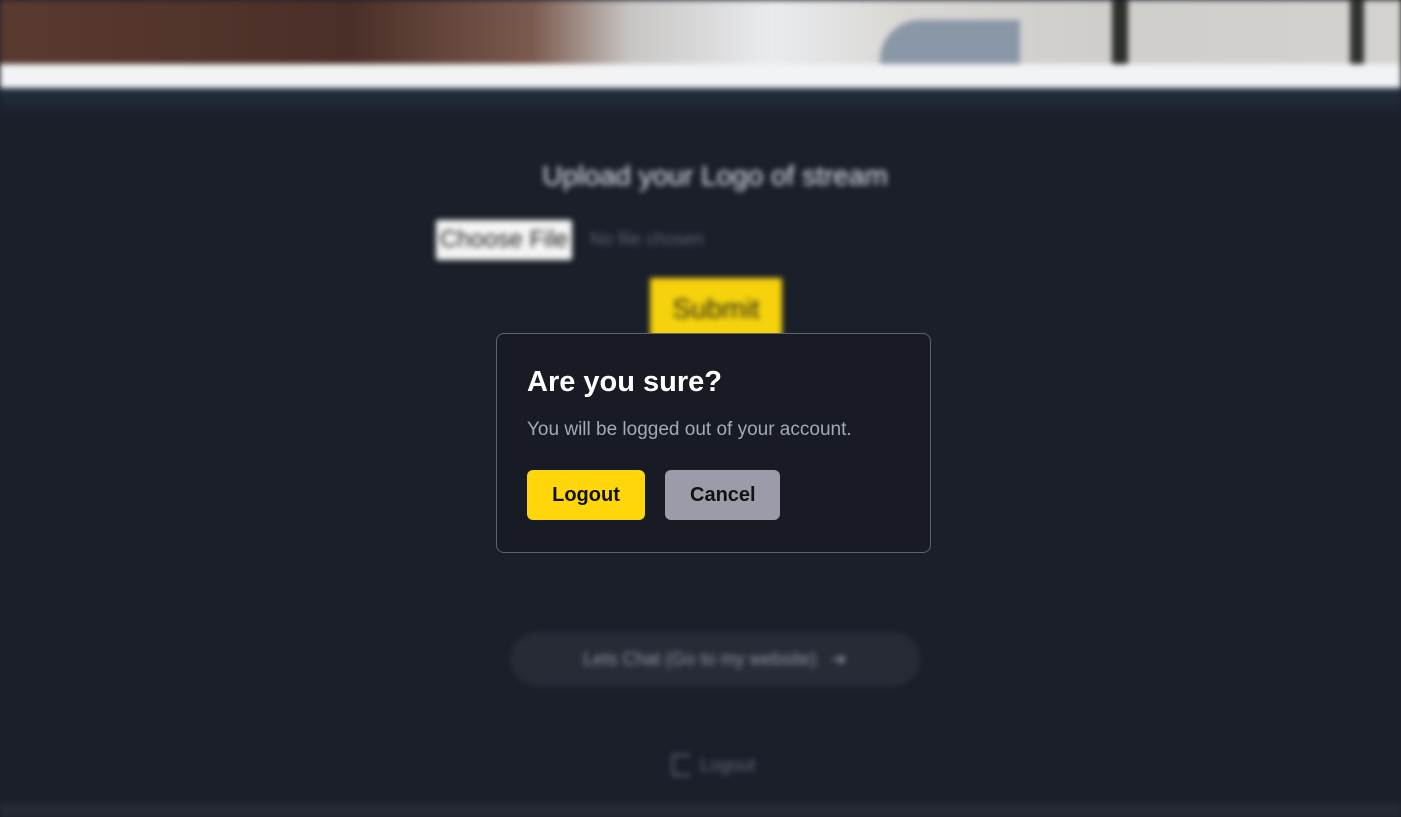  What do you see at coordinates (586, 495) in the screenshot?
I see `logout-button: Logout` at bounding box center [586, 495].